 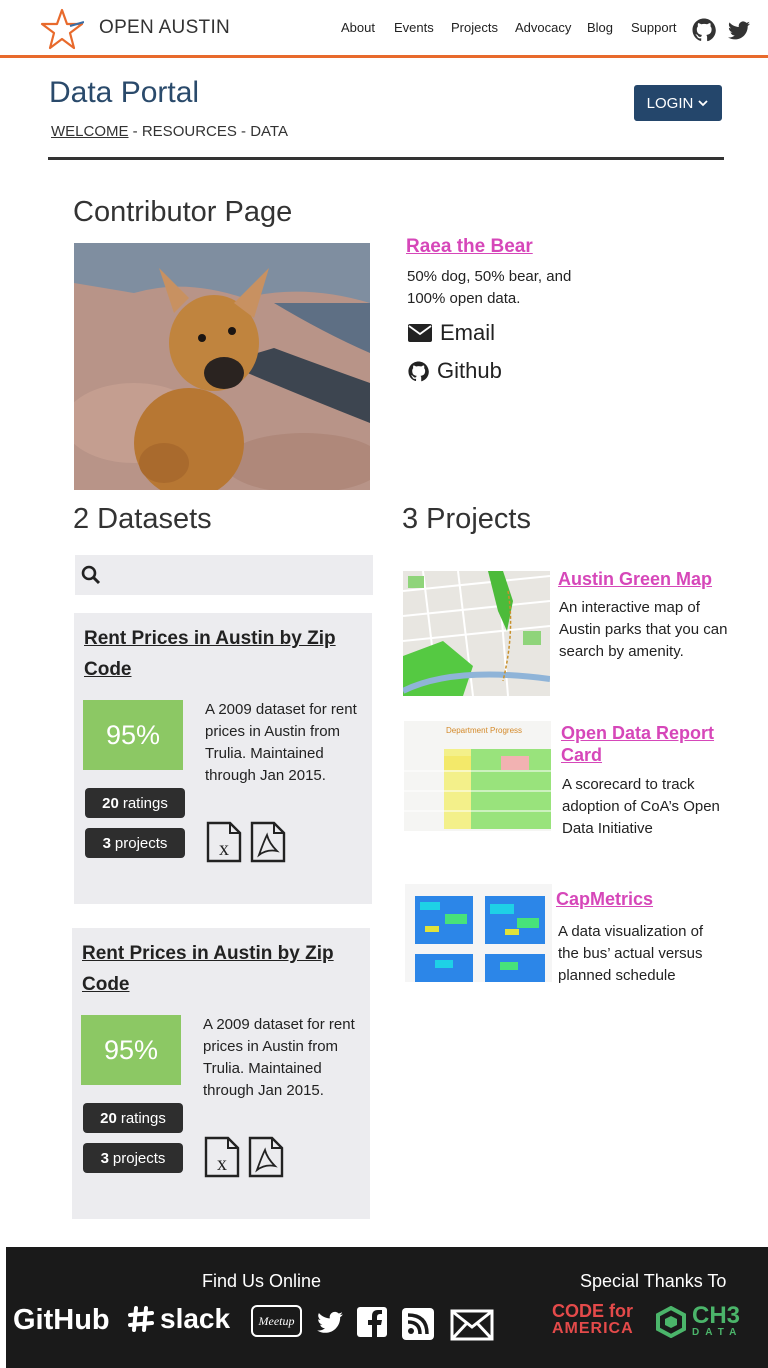 I want to click on thumb-heading: Department Progress, so click(x=484, y=730).